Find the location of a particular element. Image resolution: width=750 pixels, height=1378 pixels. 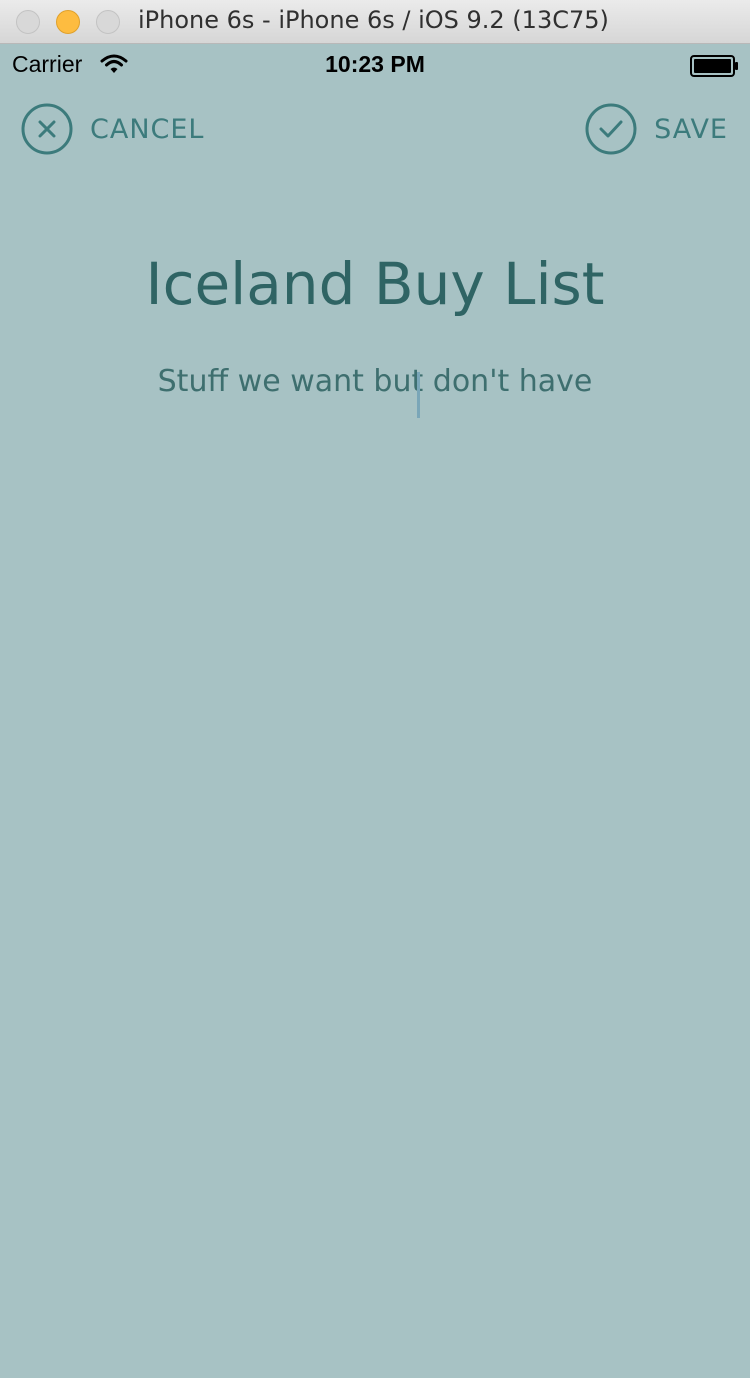

status-time: 10:23 PM is located at coordinates (375, 64).